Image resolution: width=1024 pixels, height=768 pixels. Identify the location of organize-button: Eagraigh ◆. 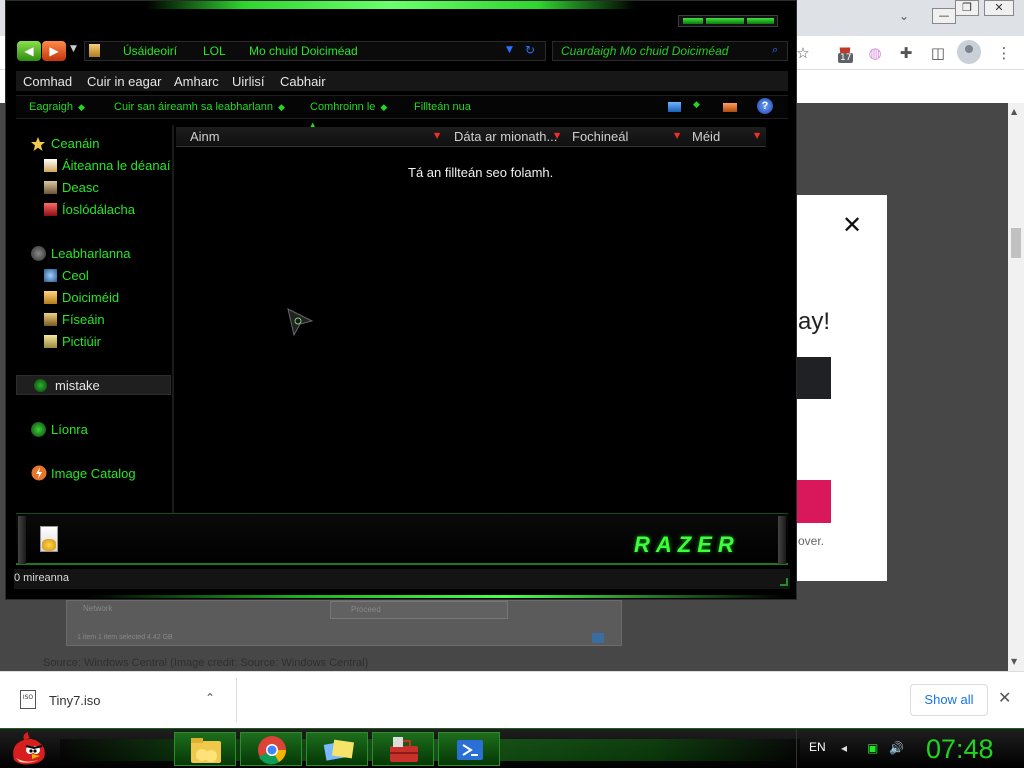
(57, 107).